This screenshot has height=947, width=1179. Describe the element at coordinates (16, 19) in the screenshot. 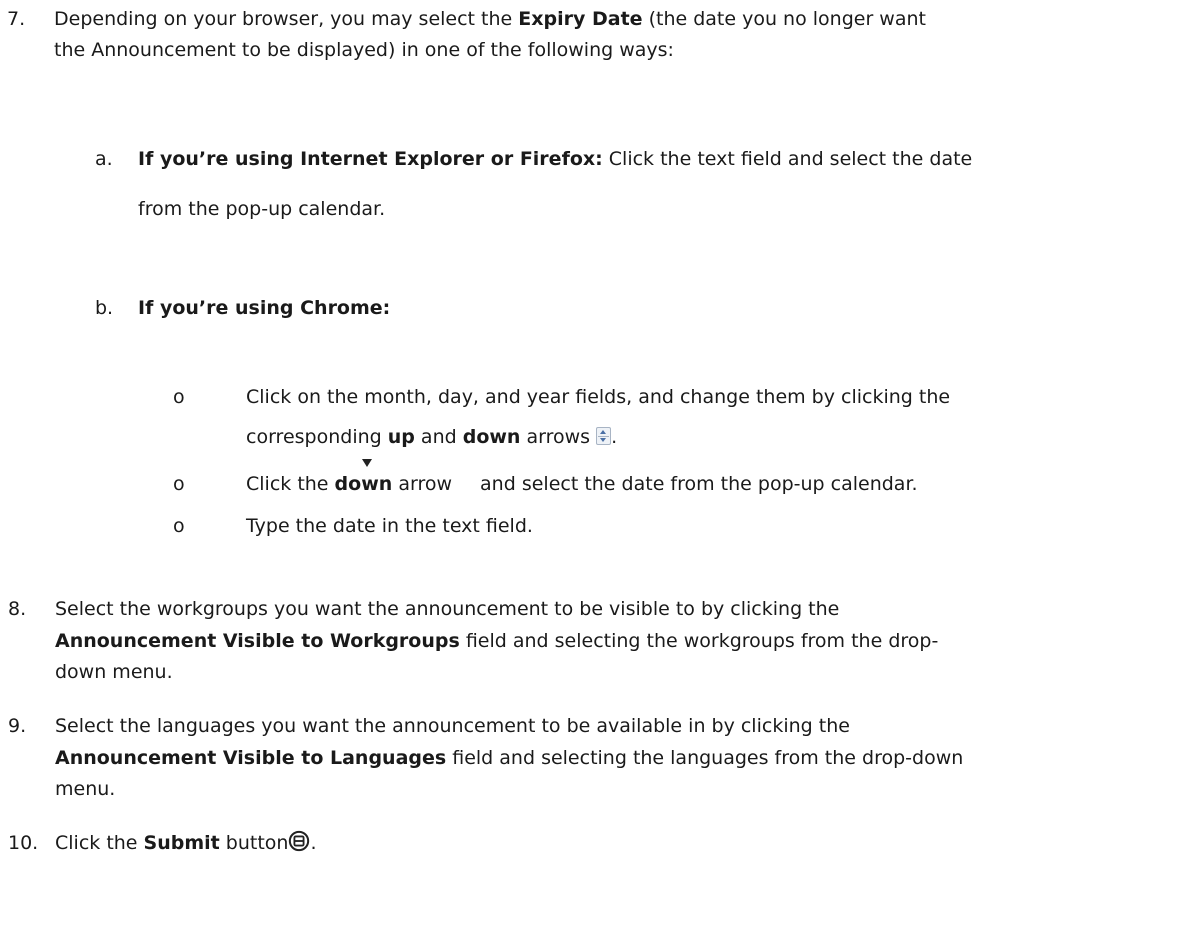

I see `step-number: 7.` at that location.